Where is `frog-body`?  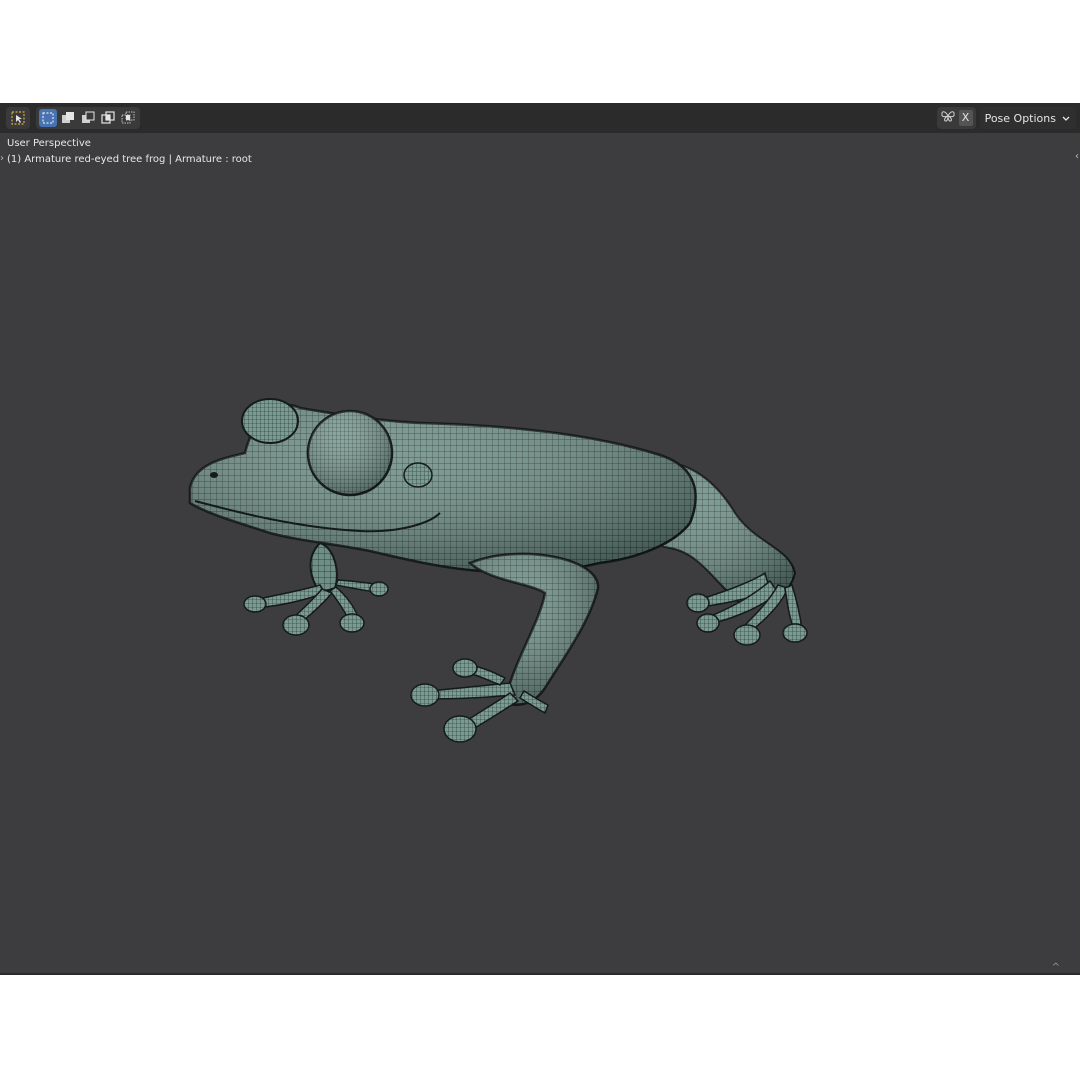 frog-body is located at coordinates (442, 486).